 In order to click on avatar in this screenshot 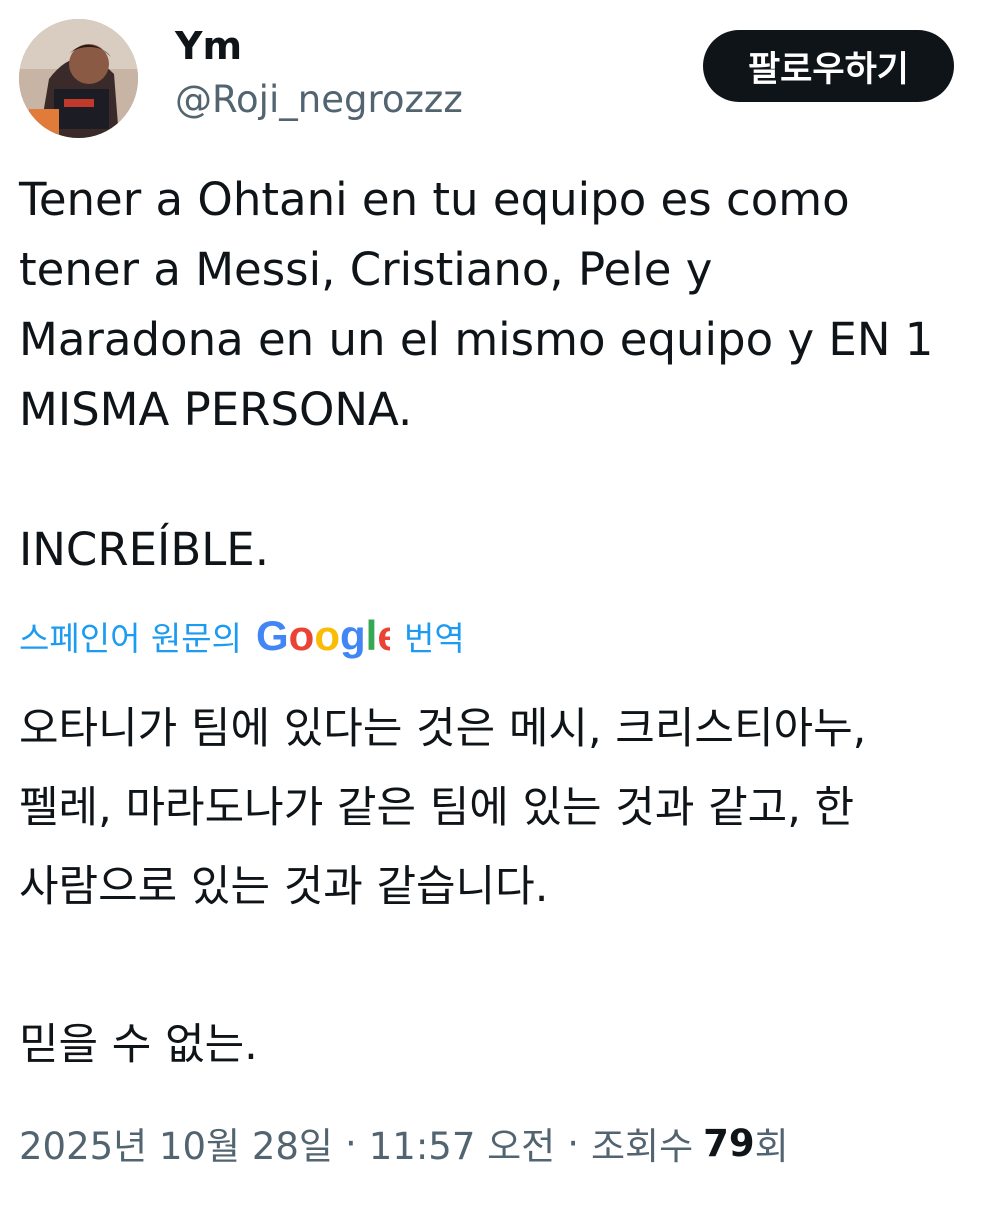, I will do `click(78, 78)`.